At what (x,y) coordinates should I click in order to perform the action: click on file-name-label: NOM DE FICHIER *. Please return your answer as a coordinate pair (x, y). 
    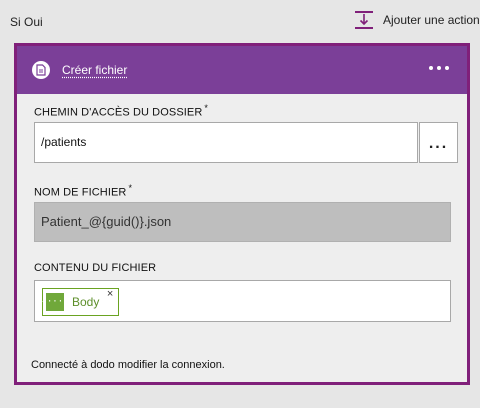
    Looking at the image, I should click on (83, 191).